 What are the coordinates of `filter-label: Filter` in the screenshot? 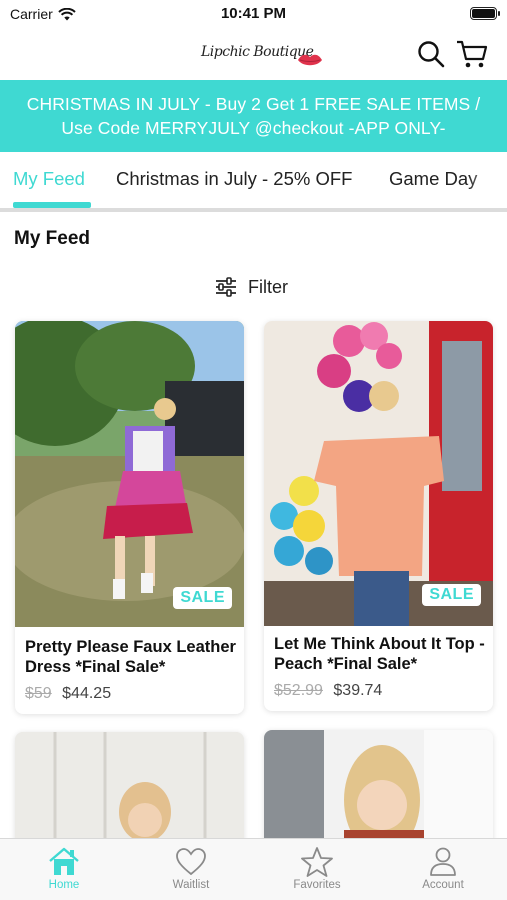 It's located at (268, 286).